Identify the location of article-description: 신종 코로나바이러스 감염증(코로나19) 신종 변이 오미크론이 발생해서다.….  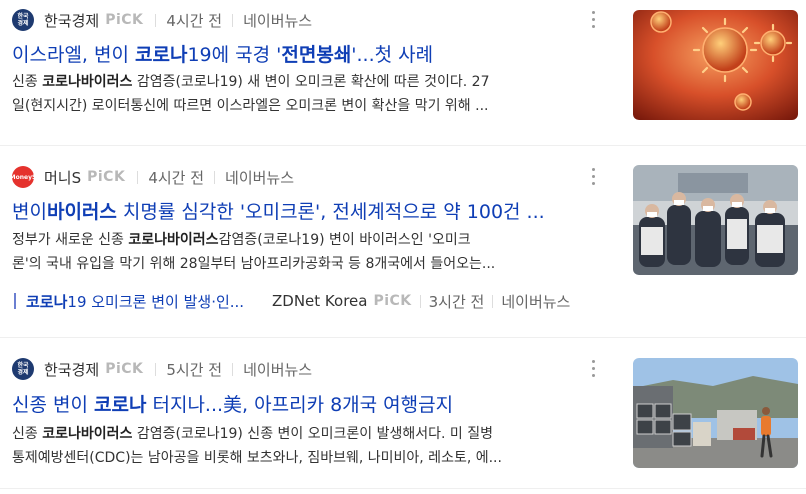
(307, 446).